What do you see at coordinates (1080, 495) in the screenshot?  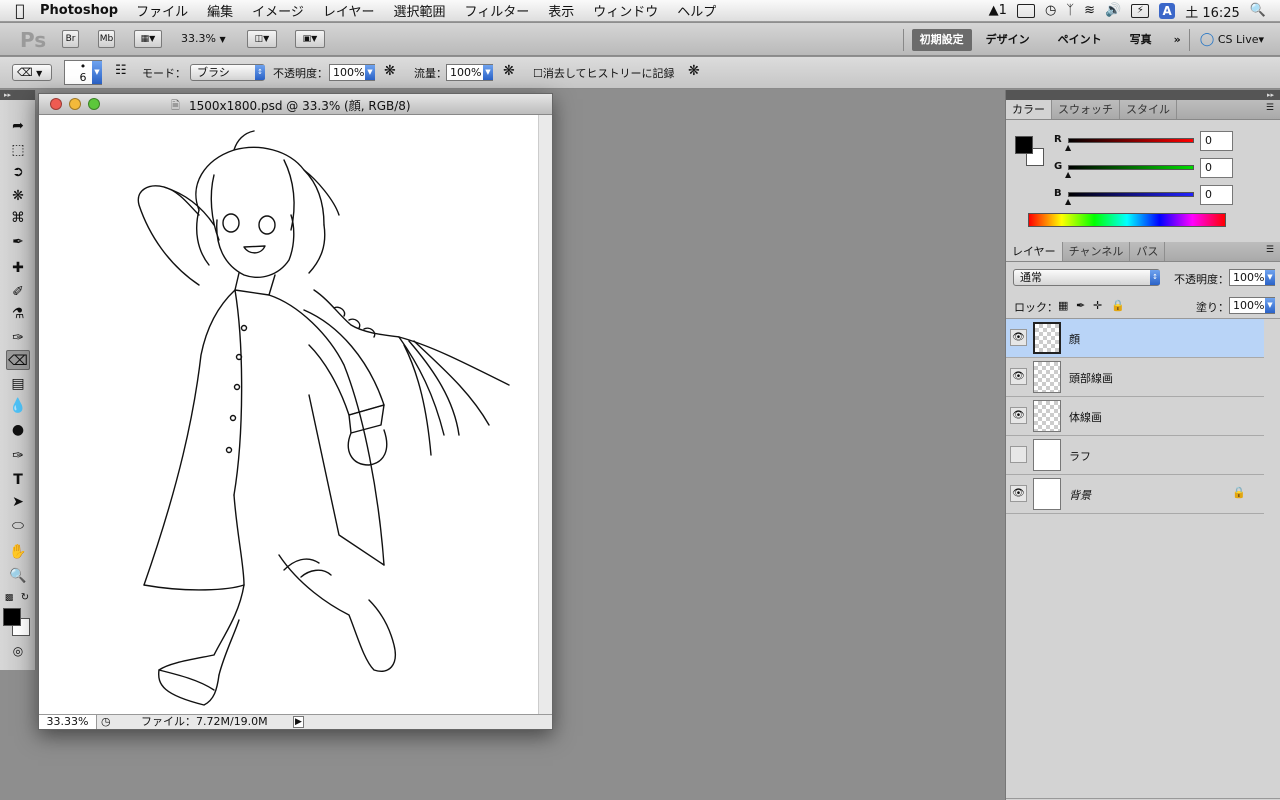 I see `layer-name: 背景` at bounding box center [1080, 495].